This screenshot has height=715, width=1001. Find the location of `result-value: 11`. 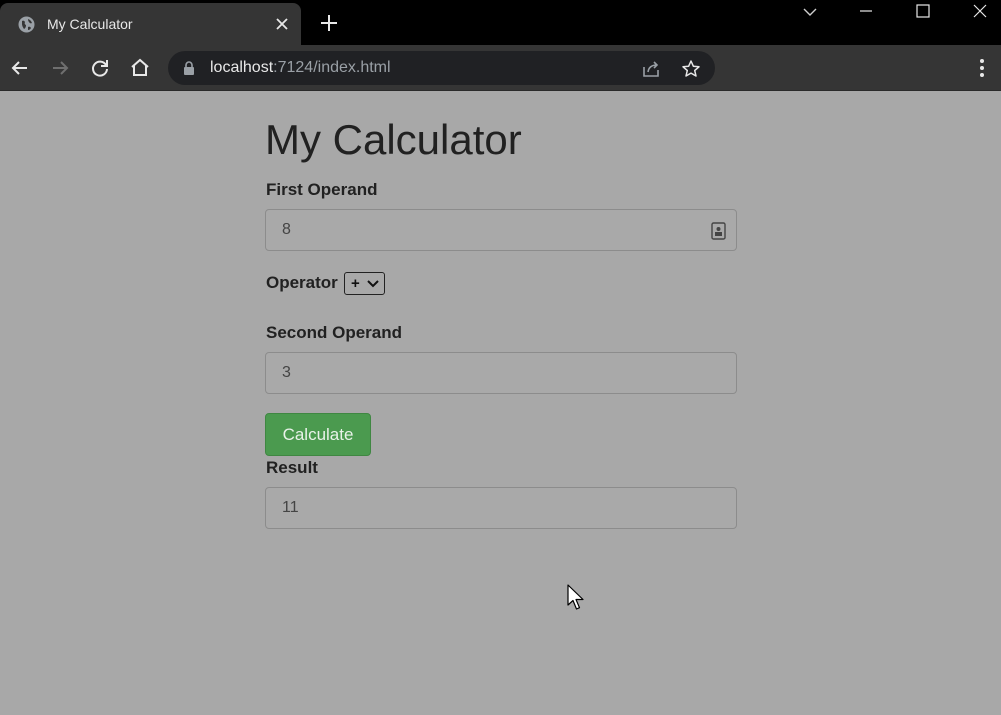

result-value: 11 is located at coordinates (290, 507).